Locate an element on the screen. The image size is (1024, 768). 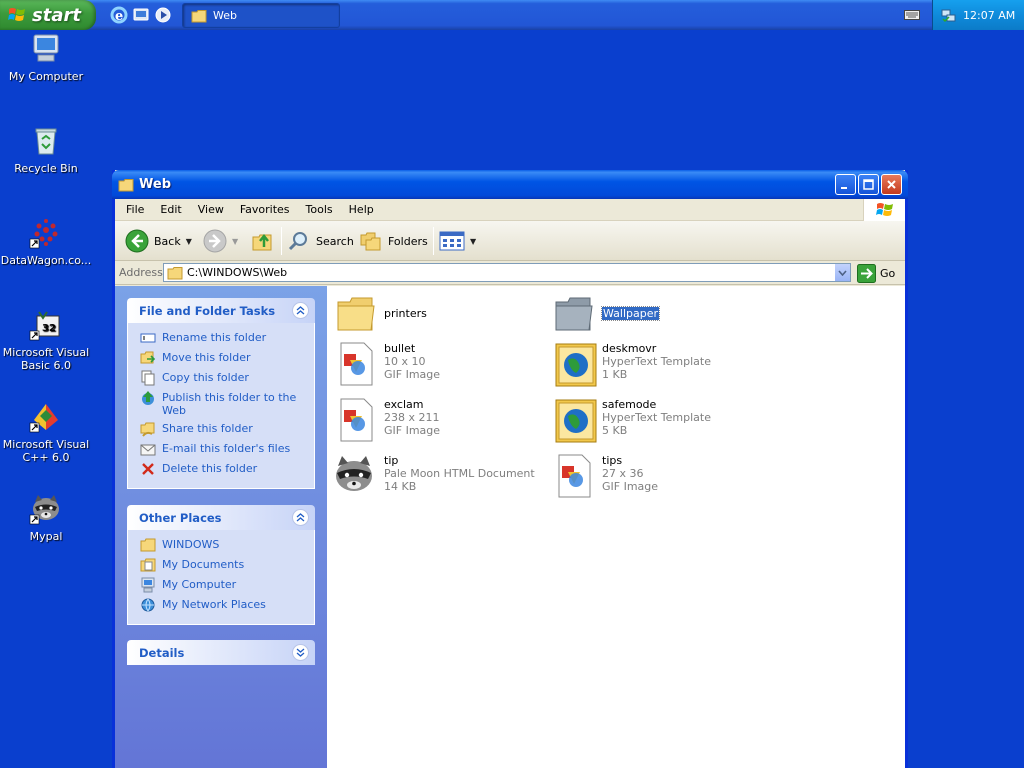
task-label: Delete this folder is located at coordinates (210, 468).